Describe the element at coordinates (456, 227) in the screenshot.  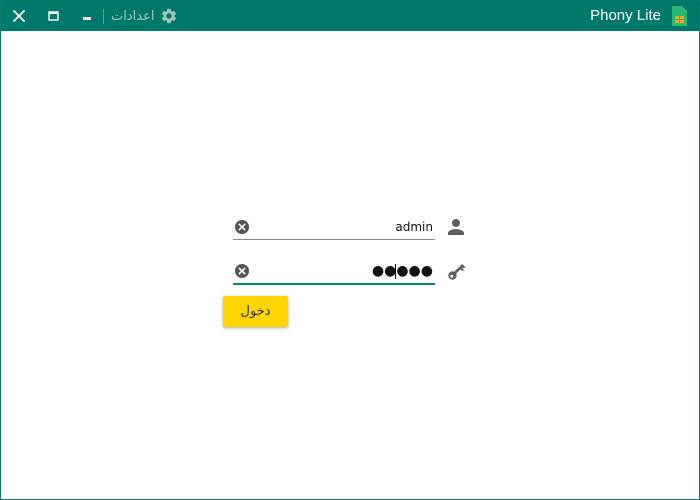
I see `user-icon` at that location.